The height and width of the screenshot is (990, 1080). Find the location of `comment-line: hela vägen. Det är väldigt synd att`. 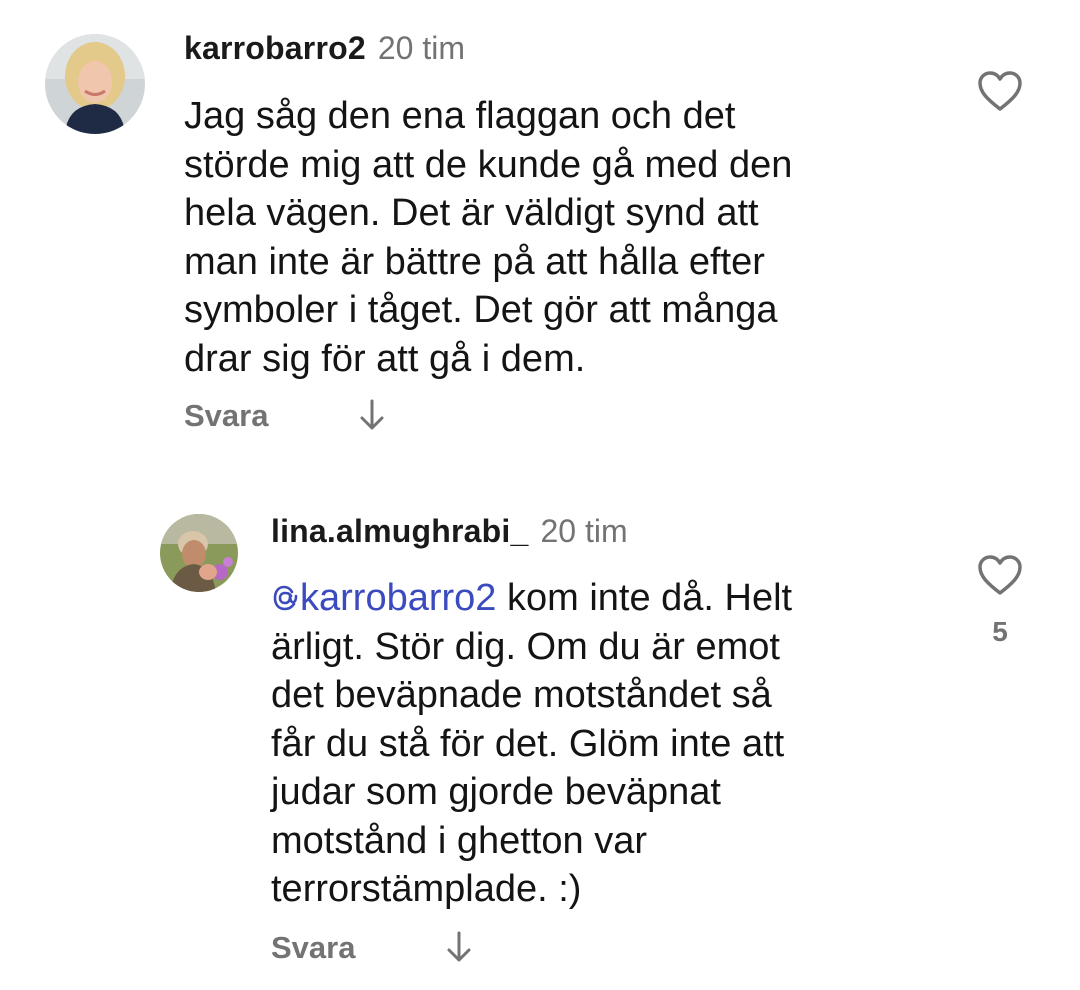

comment-line: hela vägen. Det är väldigt synd att is located at coordinates (471, 213).